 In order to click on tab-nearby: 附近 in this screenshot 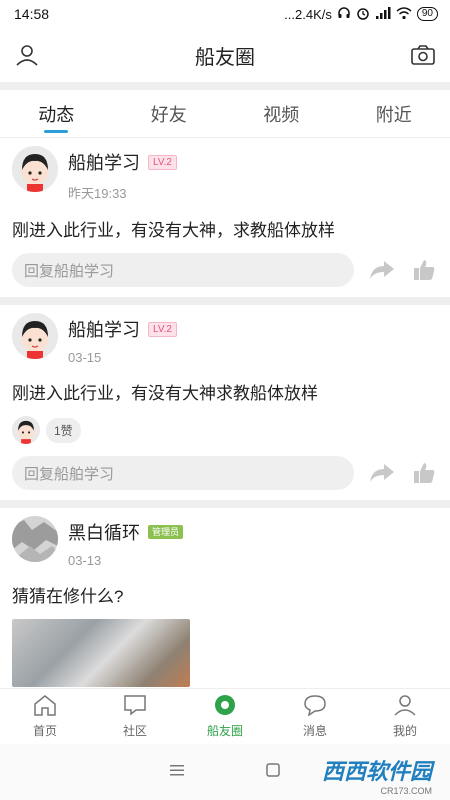, I will do `click(394, 113)`.